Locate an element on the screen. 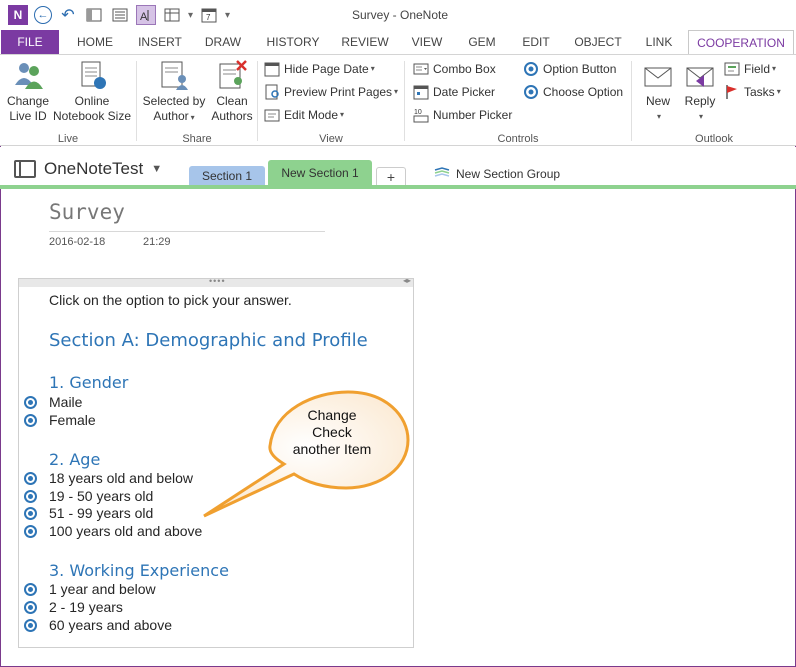 The width and height of the screenshot is (796, 667). option-label: 1 year and below is located at coordinates (102, 589).